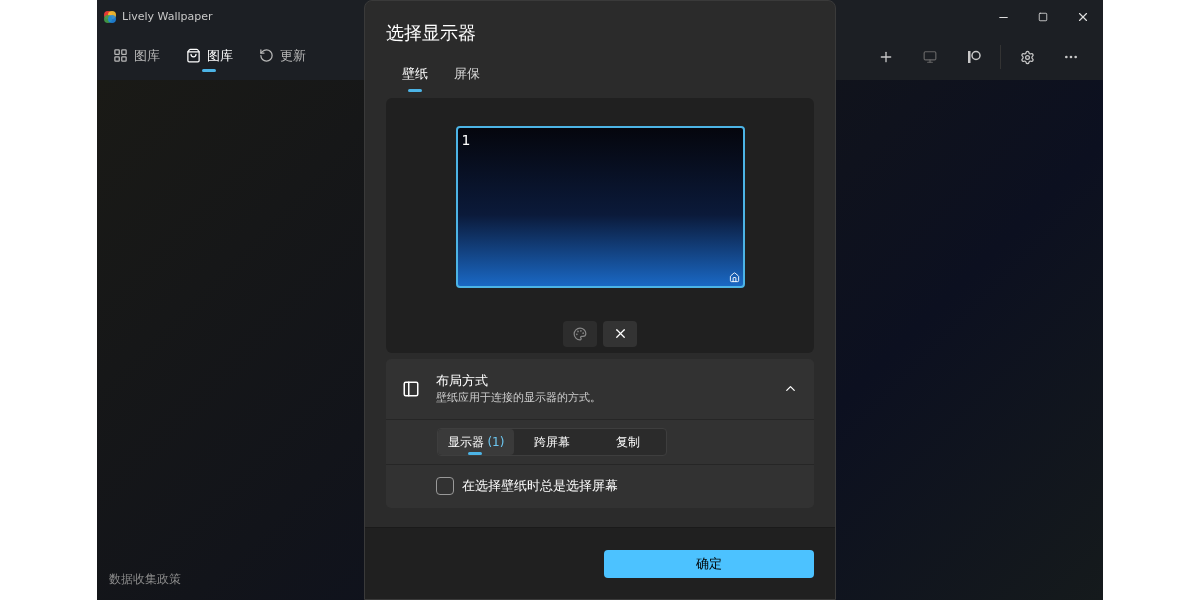 This screenshot has width=1200, height=600. Describe the element at coordinates (518, 398) in the screenshot. I see `layout-description: 壁纸应用于连接的显示器的方式。` at that location.